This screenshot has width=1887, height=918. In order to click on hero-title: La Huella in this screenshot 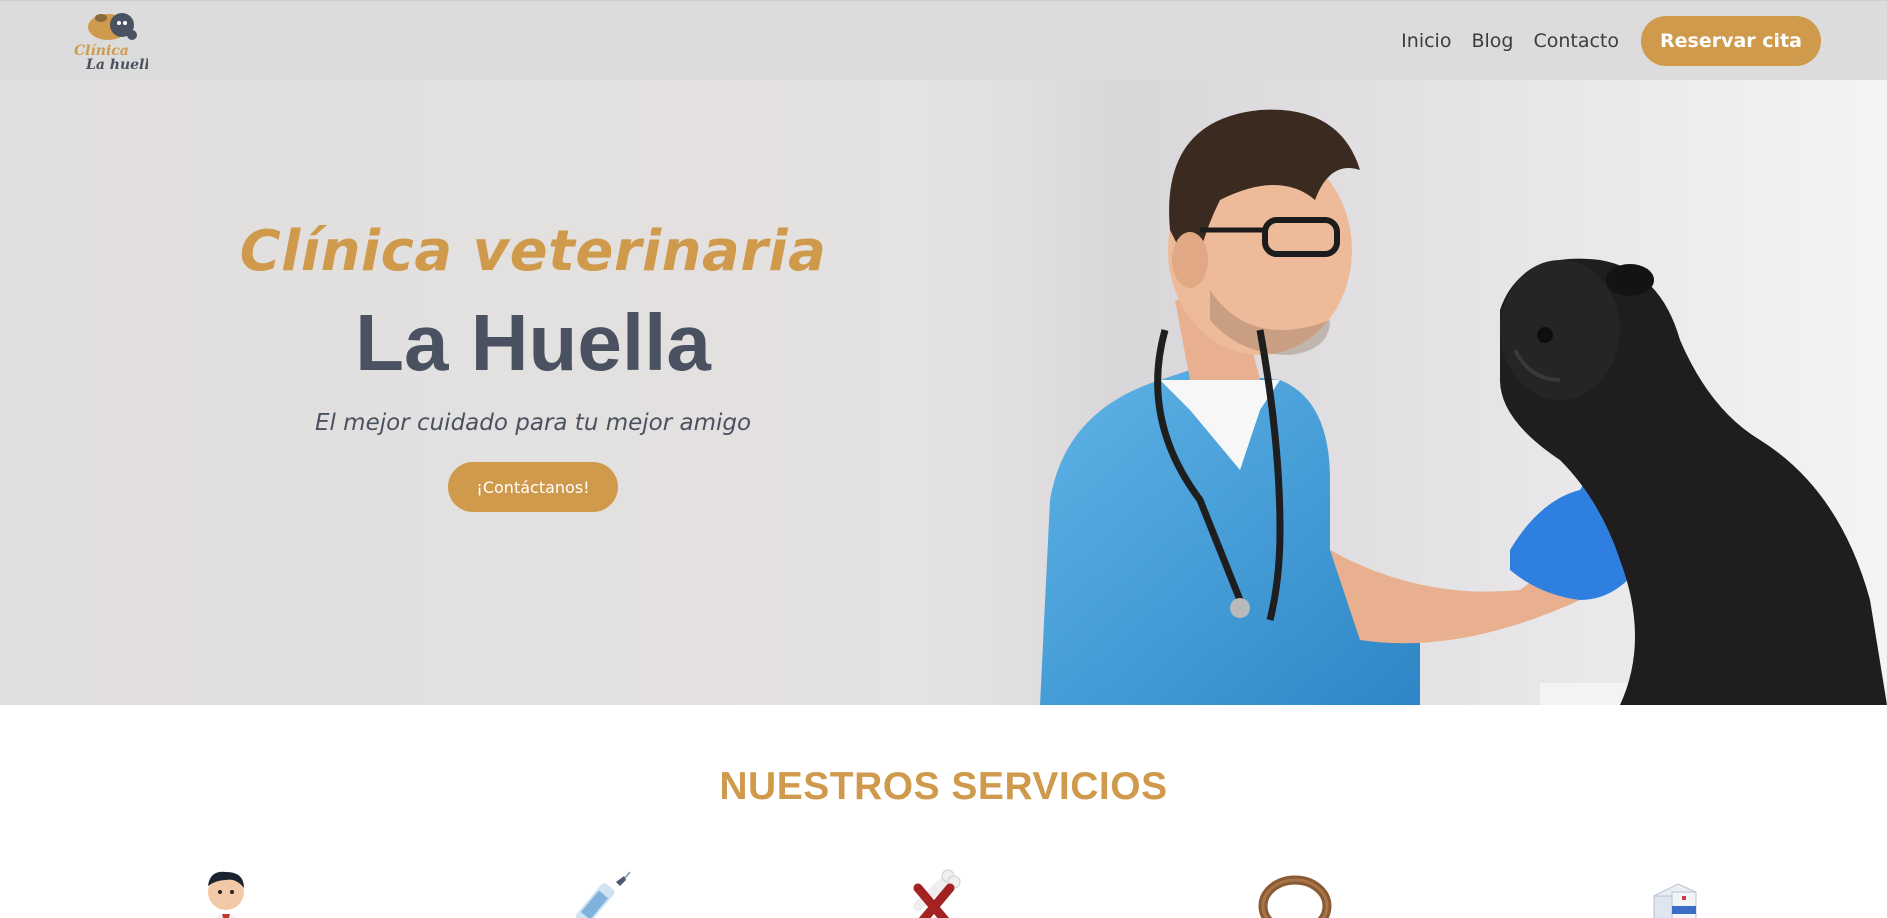, I will do `click(533, 342)`.